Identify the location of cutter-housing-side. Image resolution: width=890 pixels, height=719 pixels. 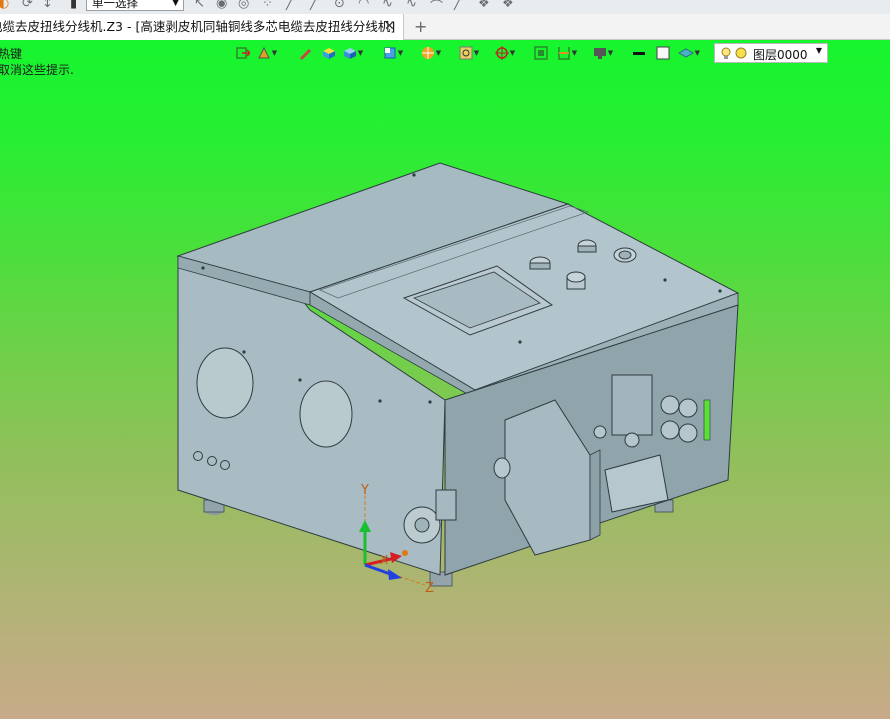
(595, 495).